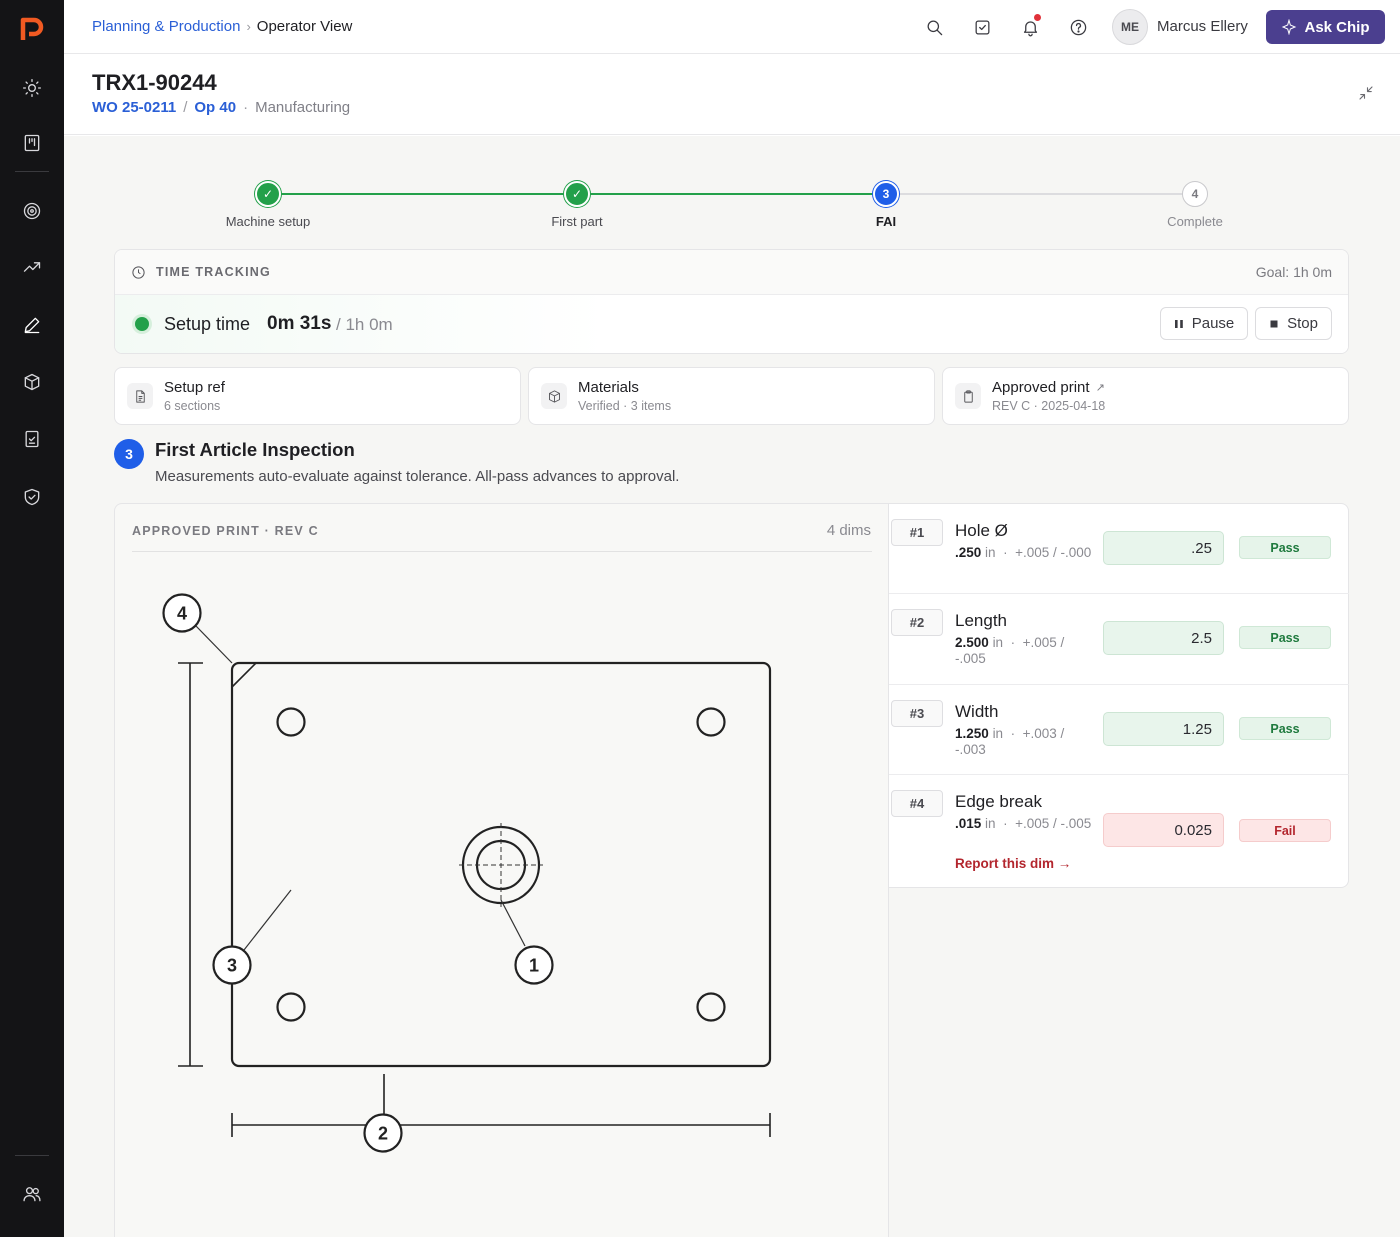 This screenshot has width=1400, height=1237. Describe the element at coordinates (154, 82) in the screenshot. I see `page-title: TRX1-90244` at that location.